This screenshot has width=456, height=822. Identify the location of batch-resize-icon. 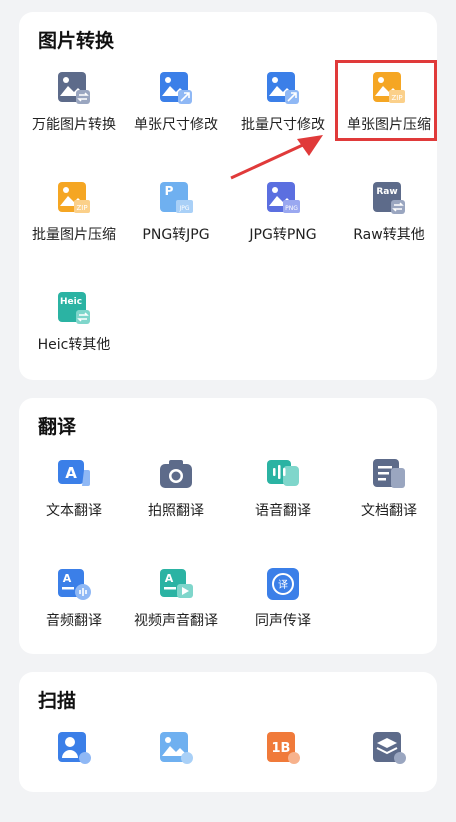
(283, 88).